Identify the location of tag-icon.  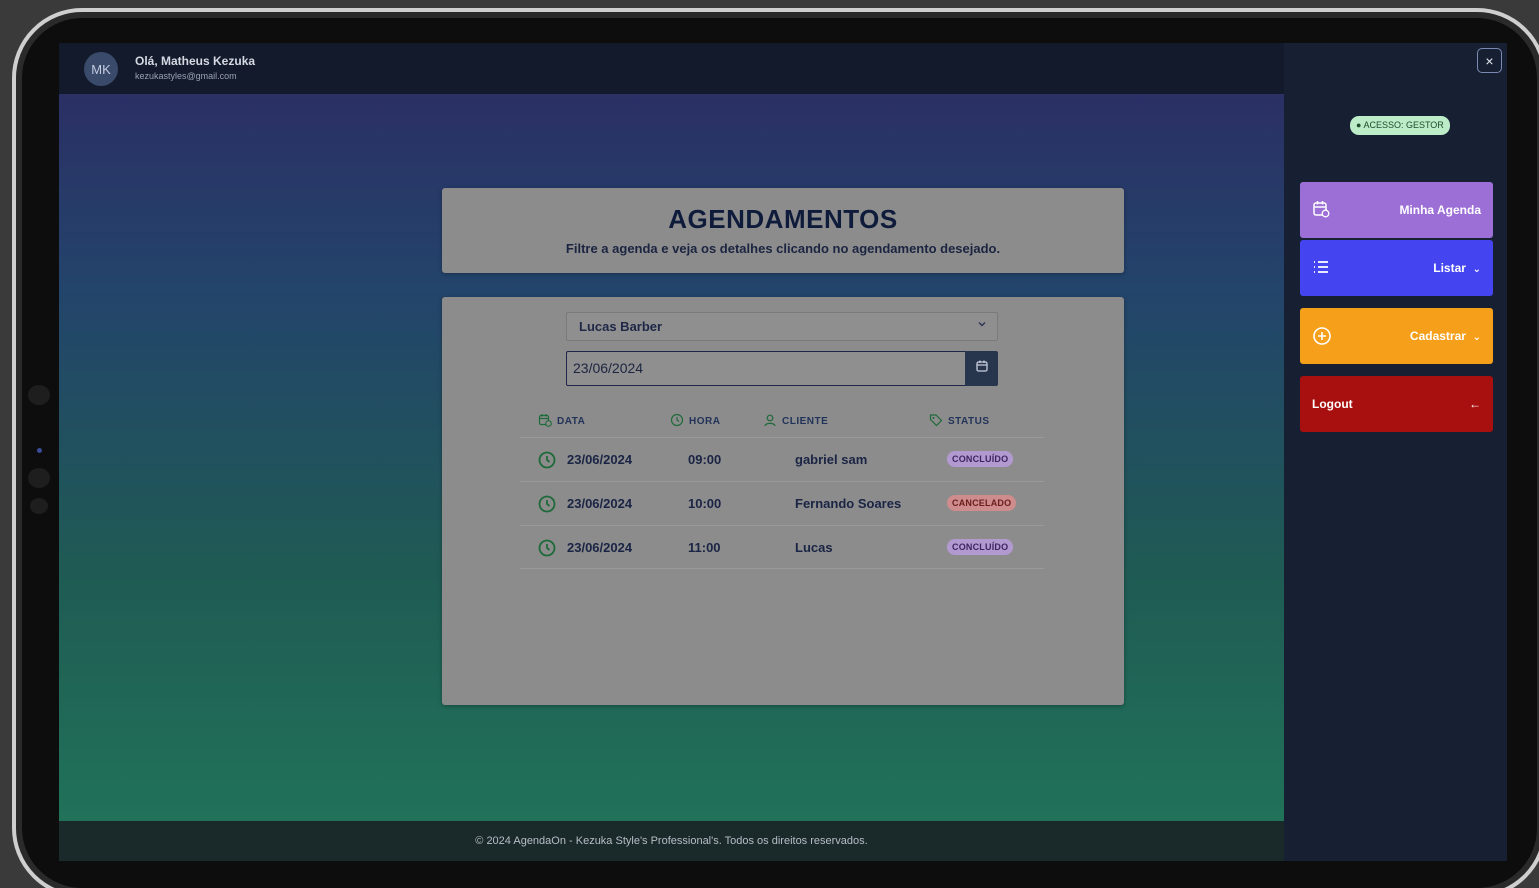
(936, 421).